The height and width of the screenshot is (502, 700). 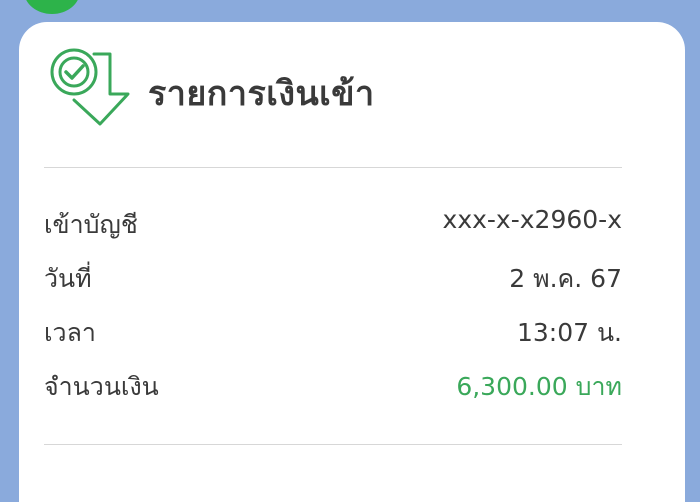 What do you see at coordinates (70, 332) in the screenshot?
I see `time-label: เวลา` at bounding box center [70, 332].